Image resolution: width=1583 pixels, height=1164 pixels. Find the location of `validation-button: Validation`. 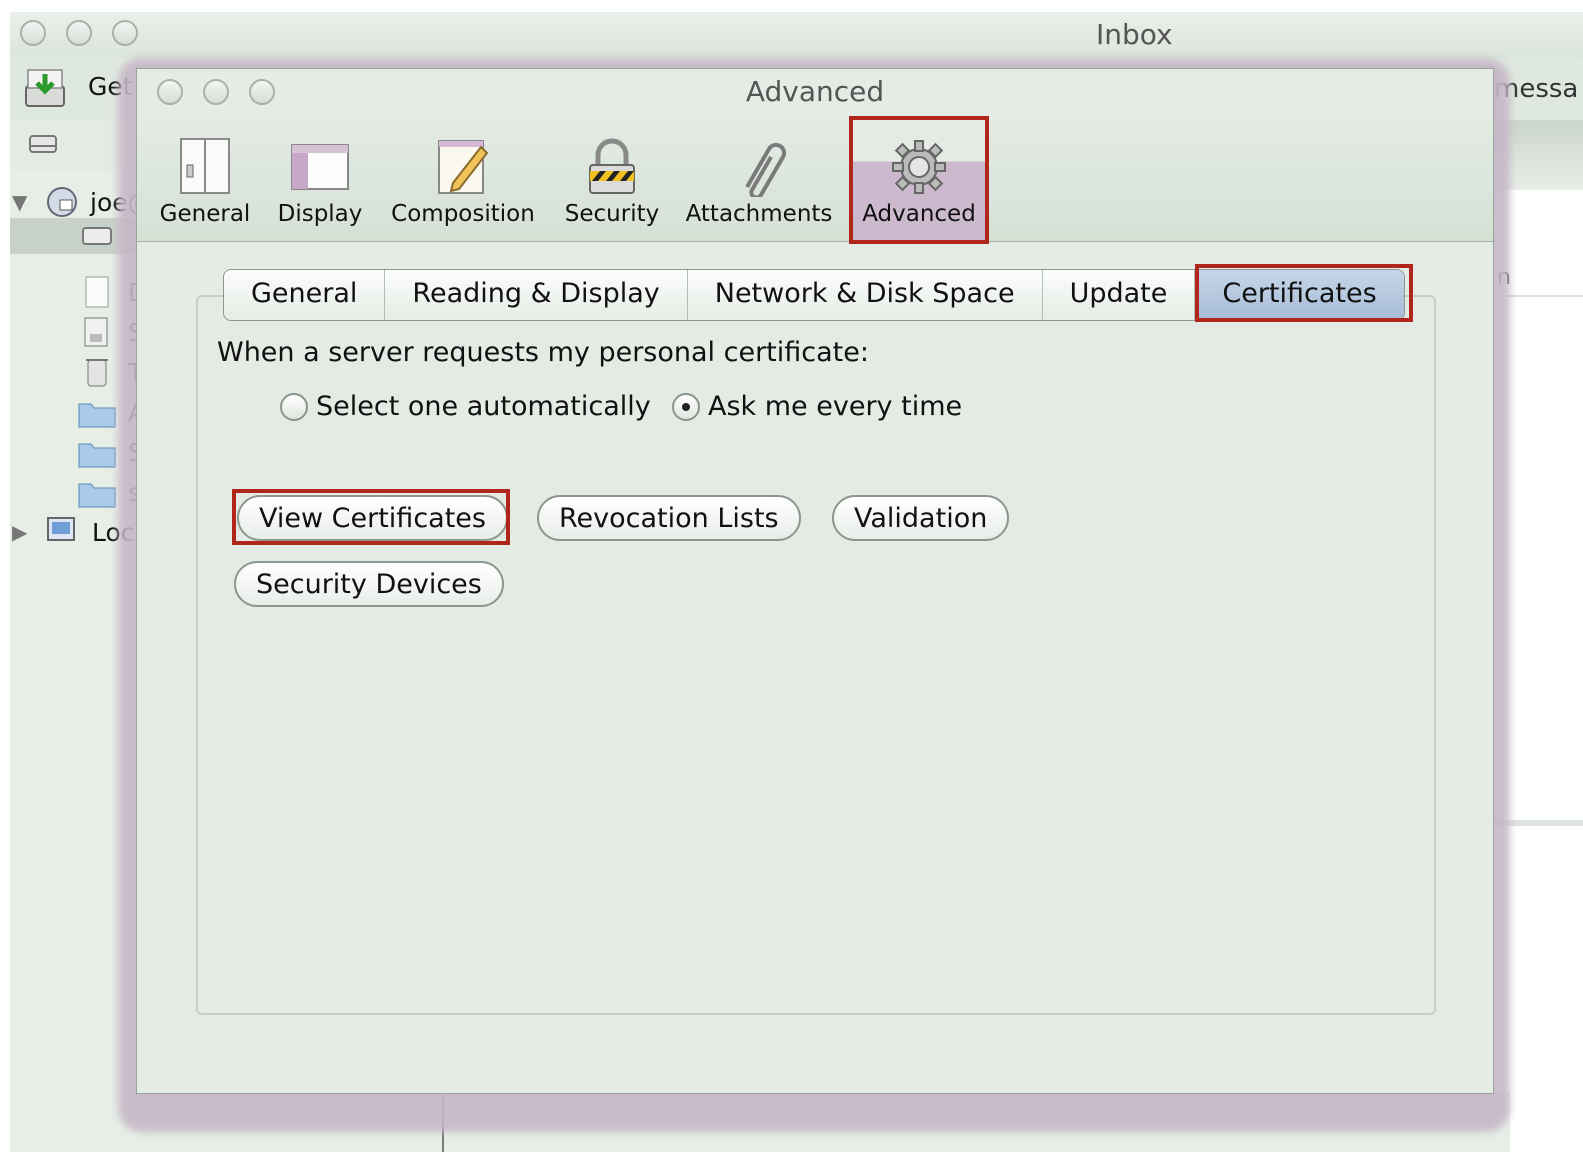

validation-button: Validation is located at coordinates (921, 518).